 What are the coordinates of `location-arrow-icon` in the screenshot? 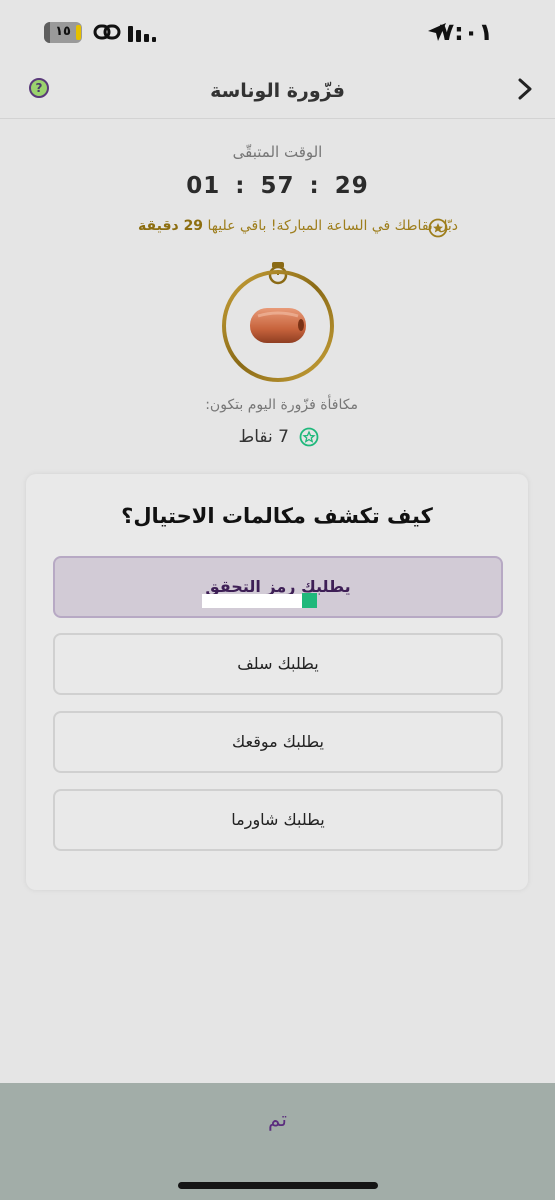 It's located at (437, 32).